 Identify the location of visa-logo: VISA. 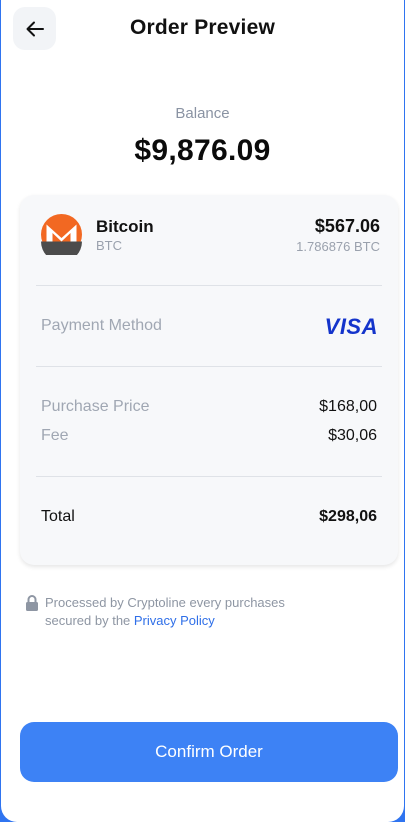
(351, 326).